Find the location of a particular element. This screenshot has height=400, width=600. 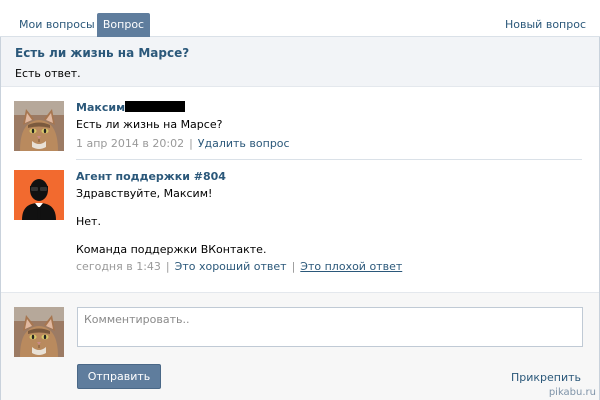

comment-input is located at coordinates (330, 327).